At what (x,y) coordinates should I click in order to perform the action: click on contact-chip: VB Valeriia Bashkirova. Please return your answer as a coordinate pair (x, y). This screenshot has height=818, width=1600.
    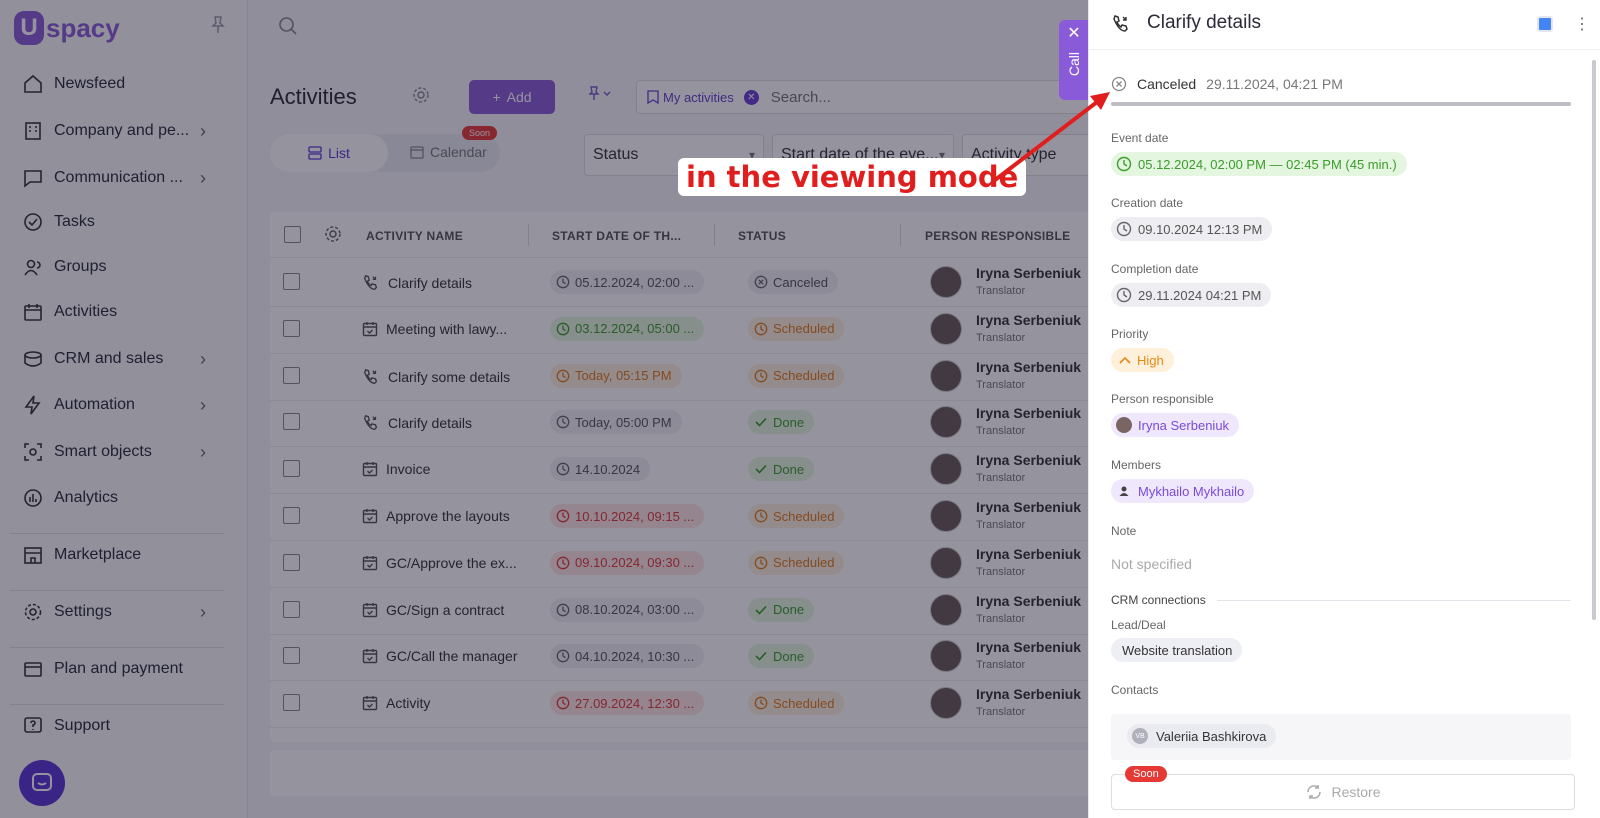
    Looking at the image, I should click on (1202, 736).